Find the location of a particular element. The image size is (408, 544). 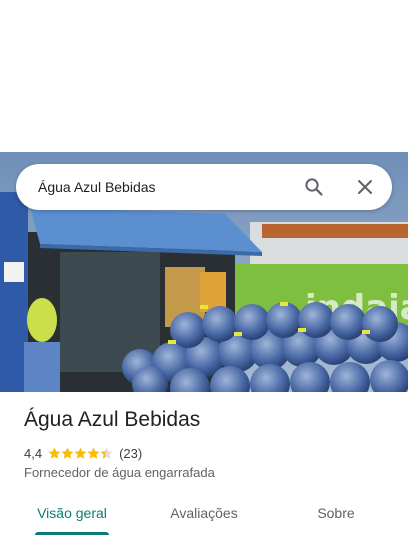

close-icon is located at coordinates (365, 187).